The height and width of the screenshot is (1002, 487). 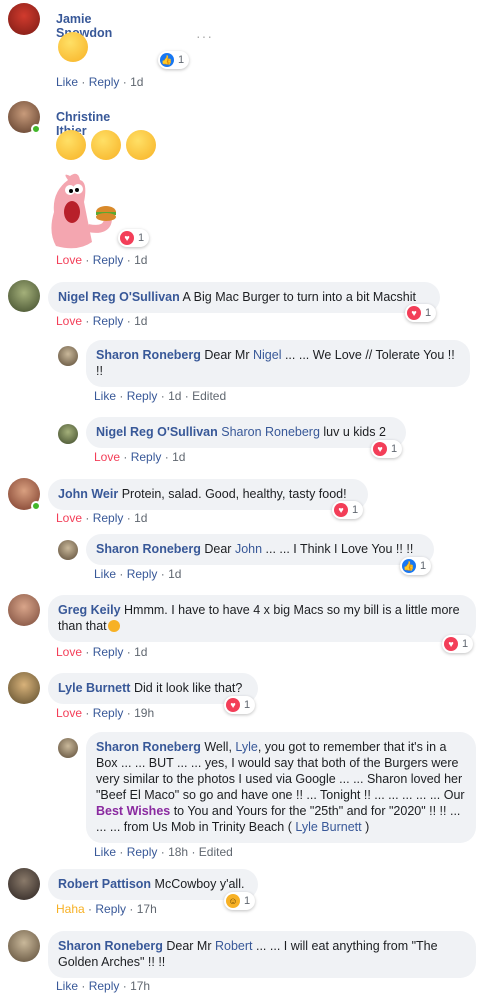 I want to click on comment-text: Did it look like that?, so click(x=188, y=688).